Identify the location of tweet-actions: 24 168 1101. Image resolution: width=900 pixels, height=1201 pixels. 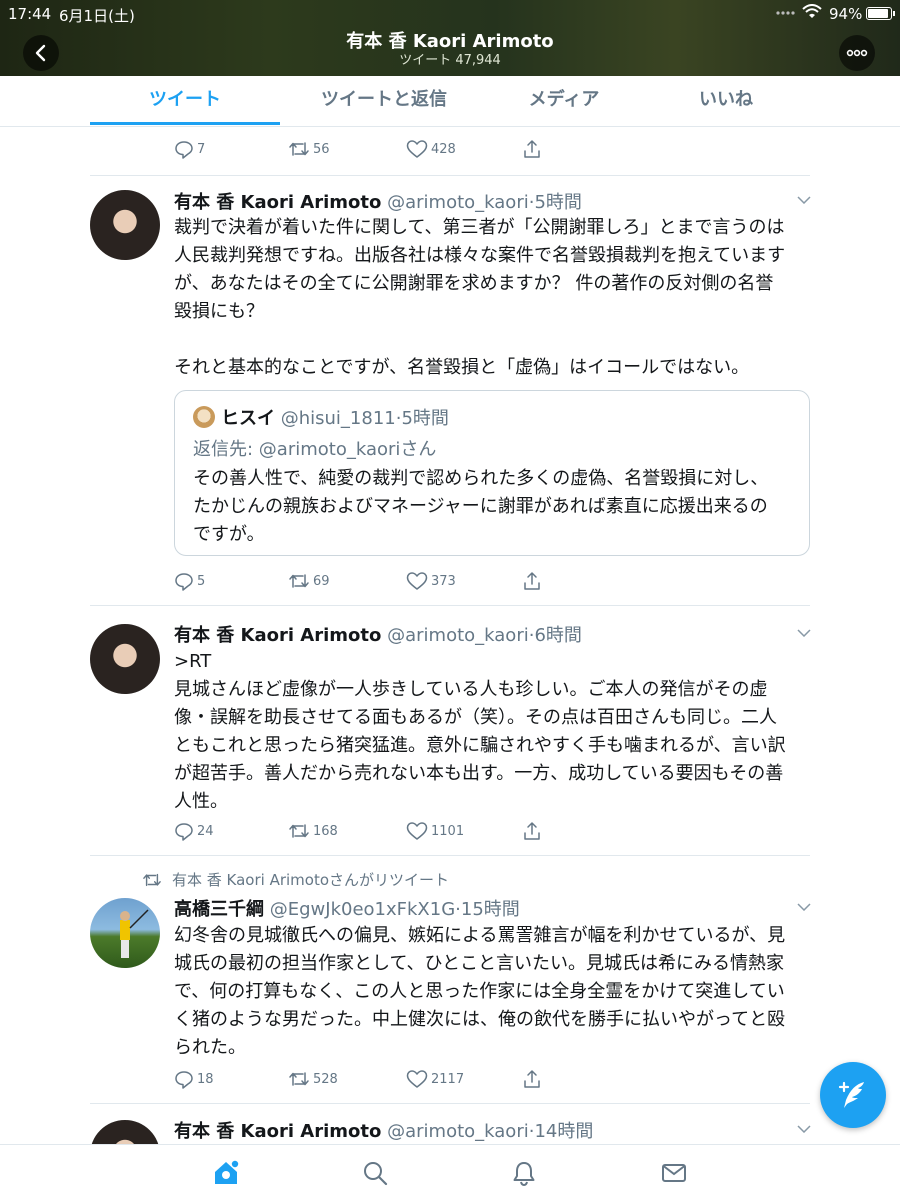
(374, 832).